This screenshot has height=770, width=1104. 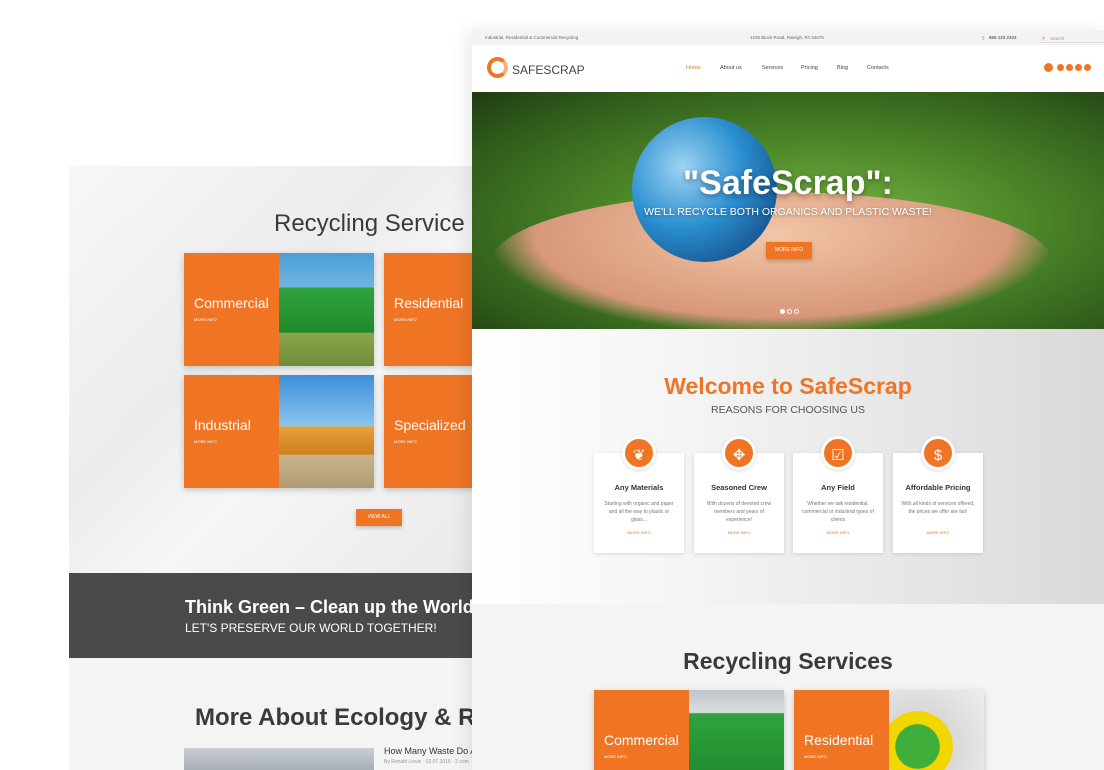 I want to click on dribbble-icon, so click(x=1069, y=67).